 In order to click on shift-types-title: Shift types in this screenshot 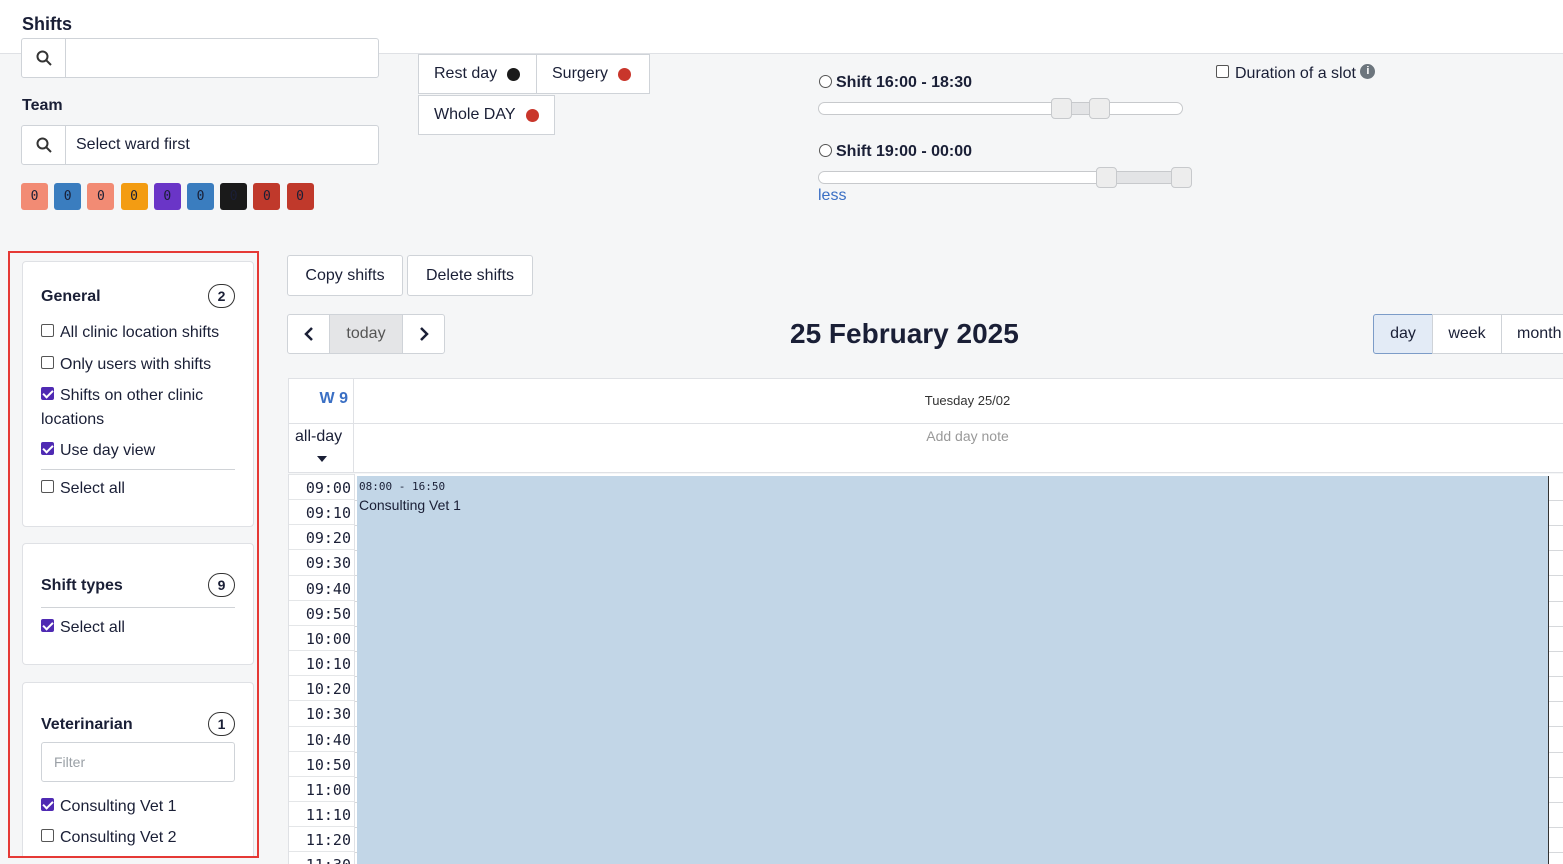, I will do `click(82, 585)`.